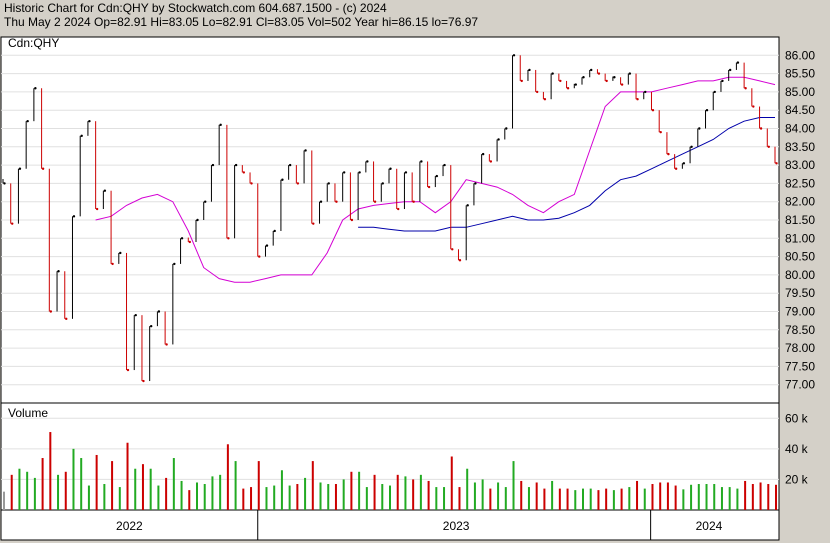  What do you see at coordinates (800, 74) in the screenshot?
I see `price-tick-label: 85.50` at bounding box center [800, 74].